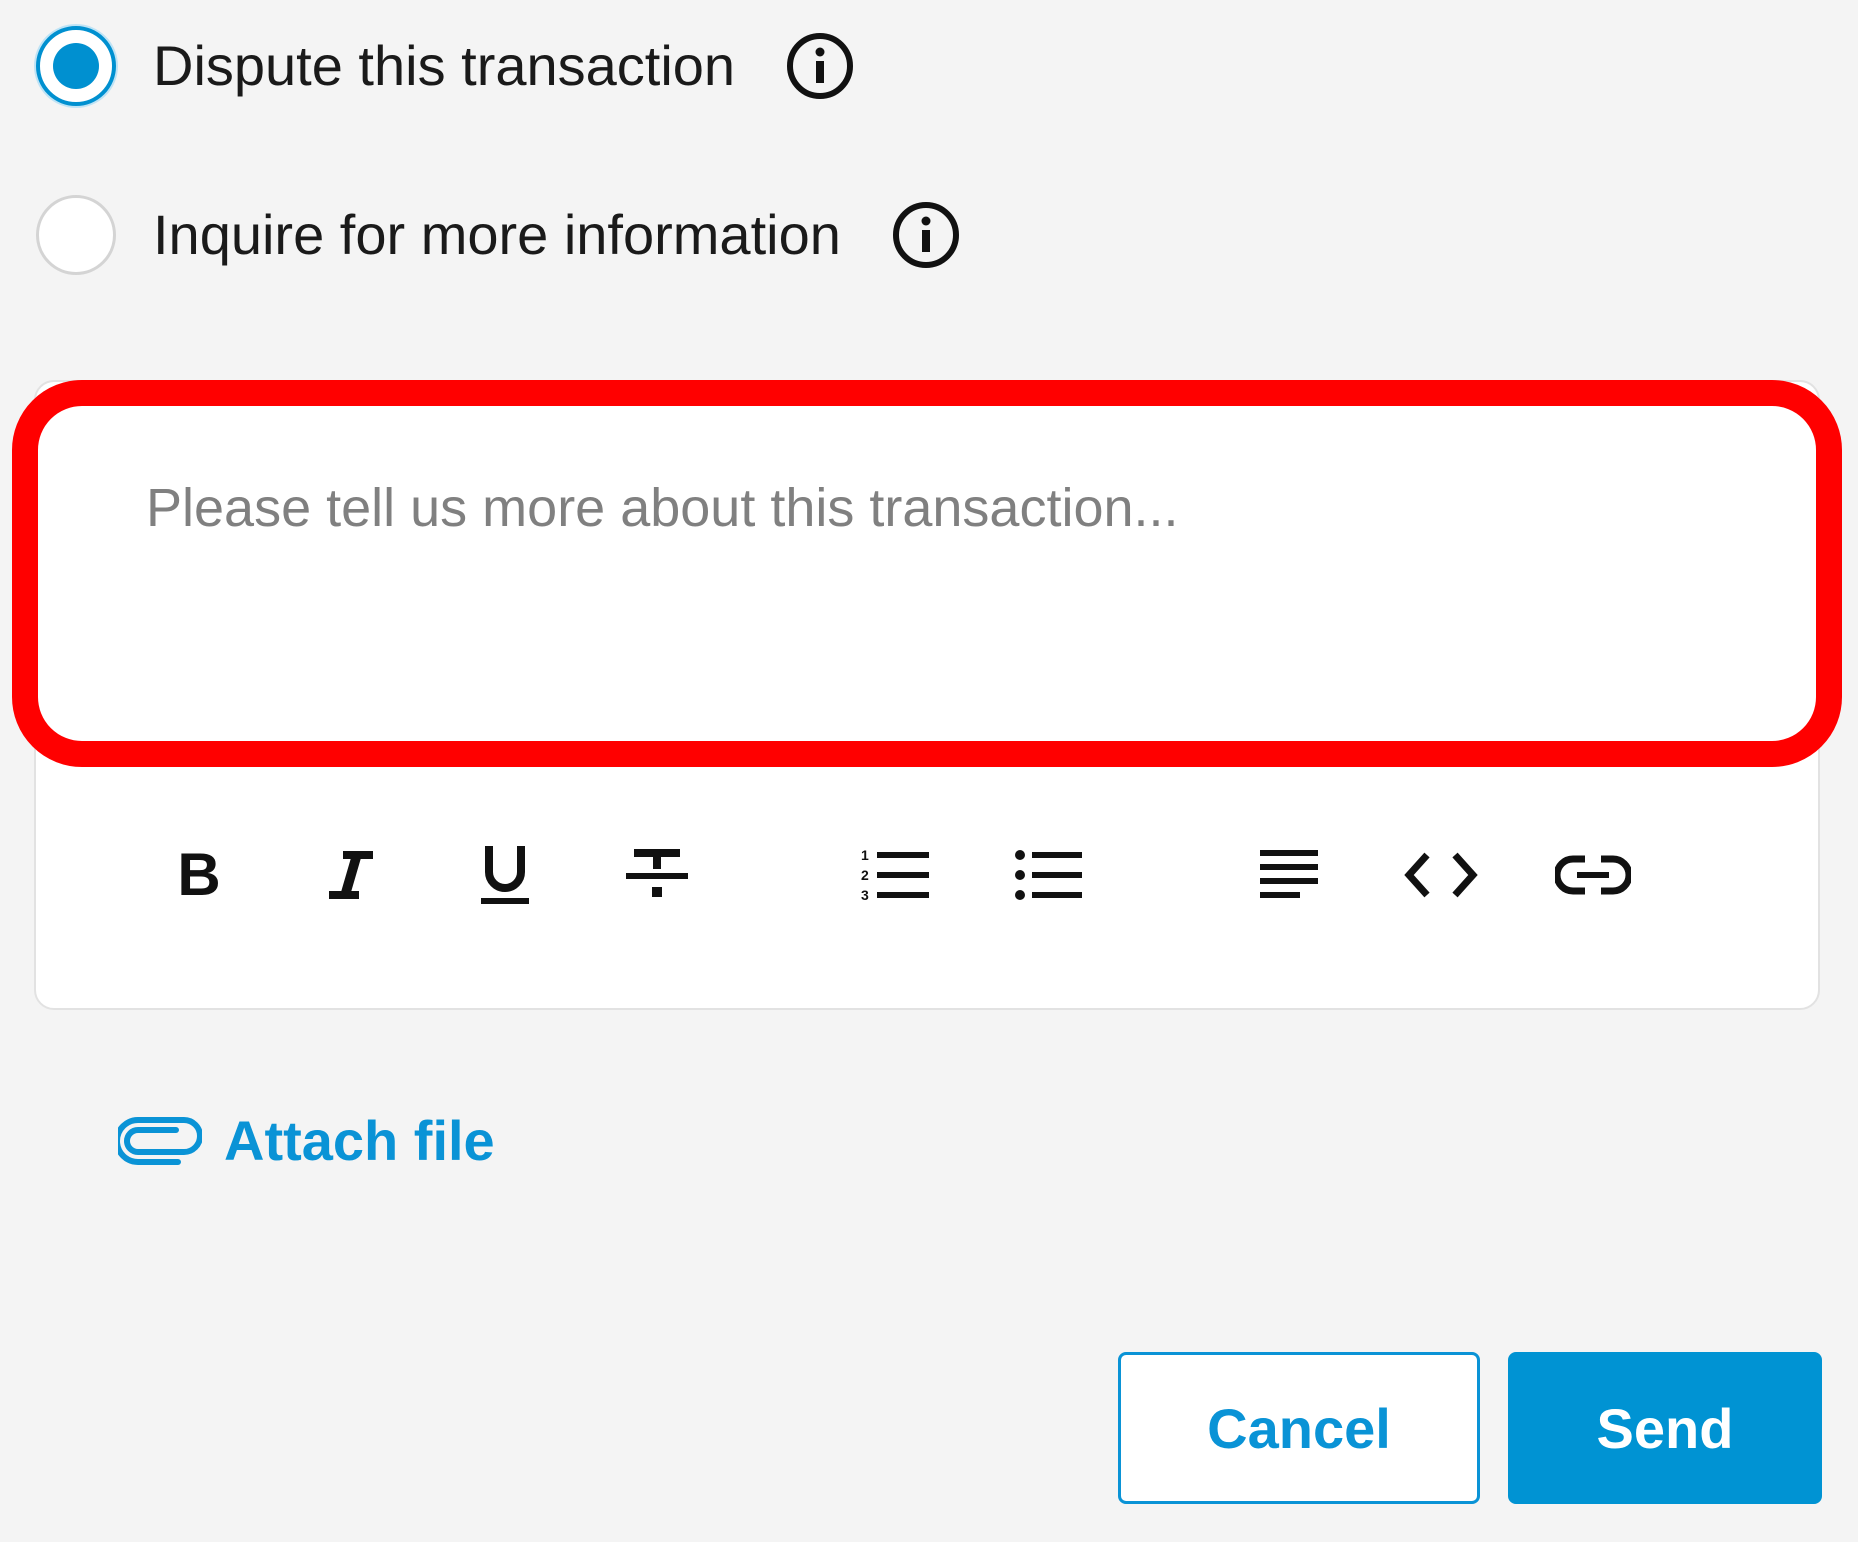  What do you see at coordinates (865, 895) in the screenshot?
I see `svg-text: 3` at bounding box center [865, 895].